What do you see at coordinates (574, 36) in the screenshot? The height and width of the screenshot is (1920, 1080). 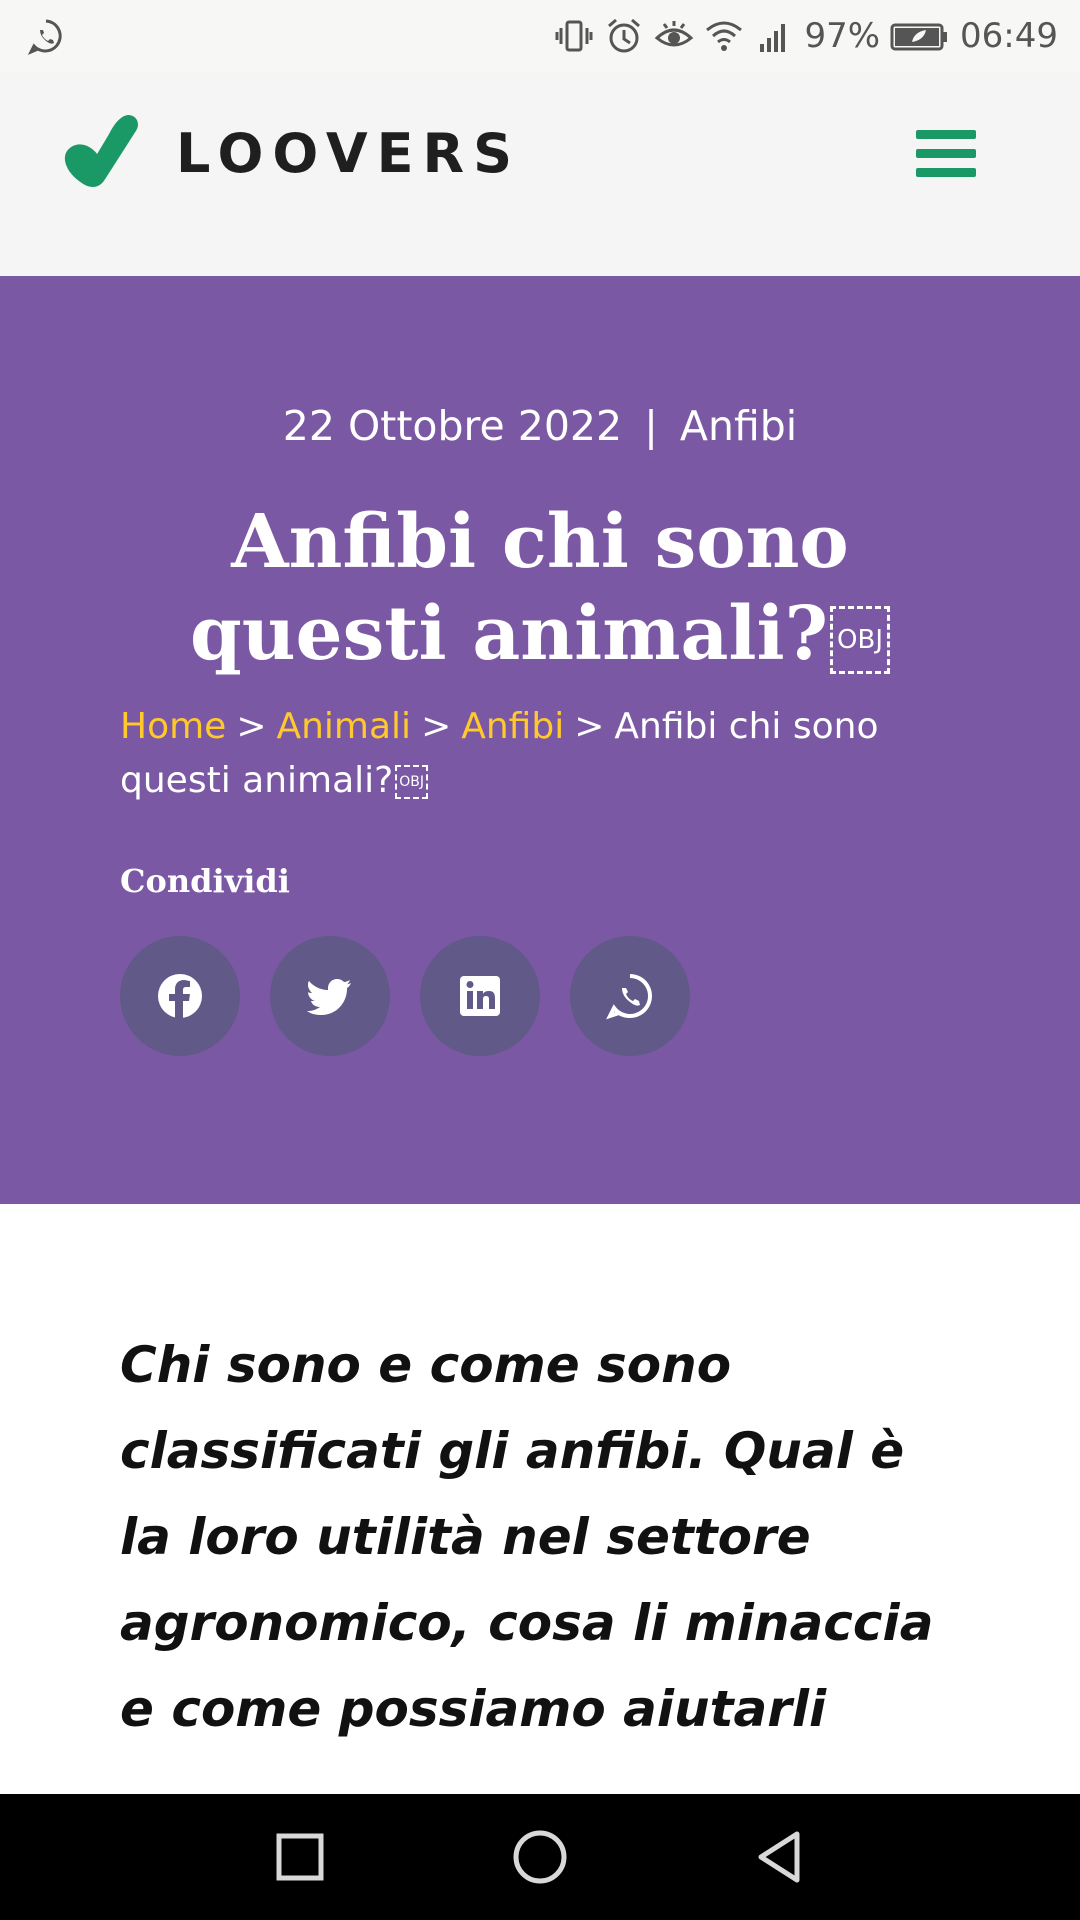 I see `vibrate-icon` at bounding box center [574, 36].